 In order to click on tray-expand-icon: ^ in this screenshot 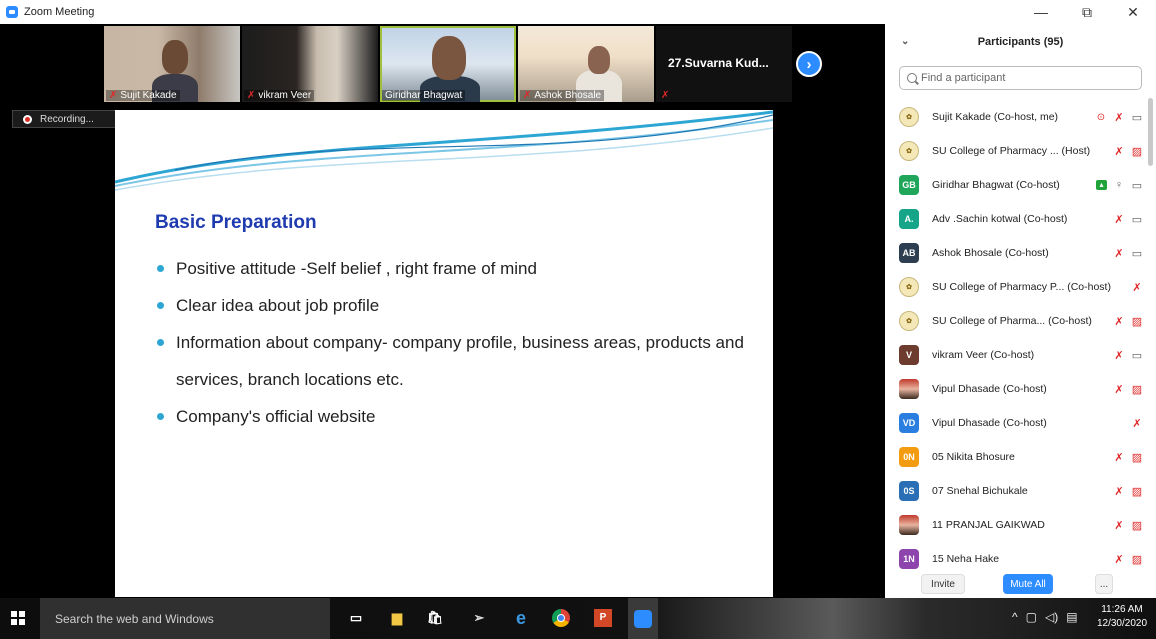, I will do `click(1015, 617)`.